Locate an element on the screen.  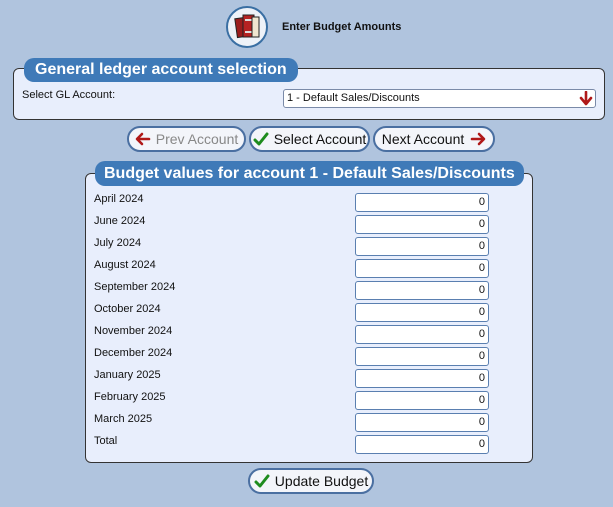
budget-row: June 2024 0 is located at coordinates (309, 226).